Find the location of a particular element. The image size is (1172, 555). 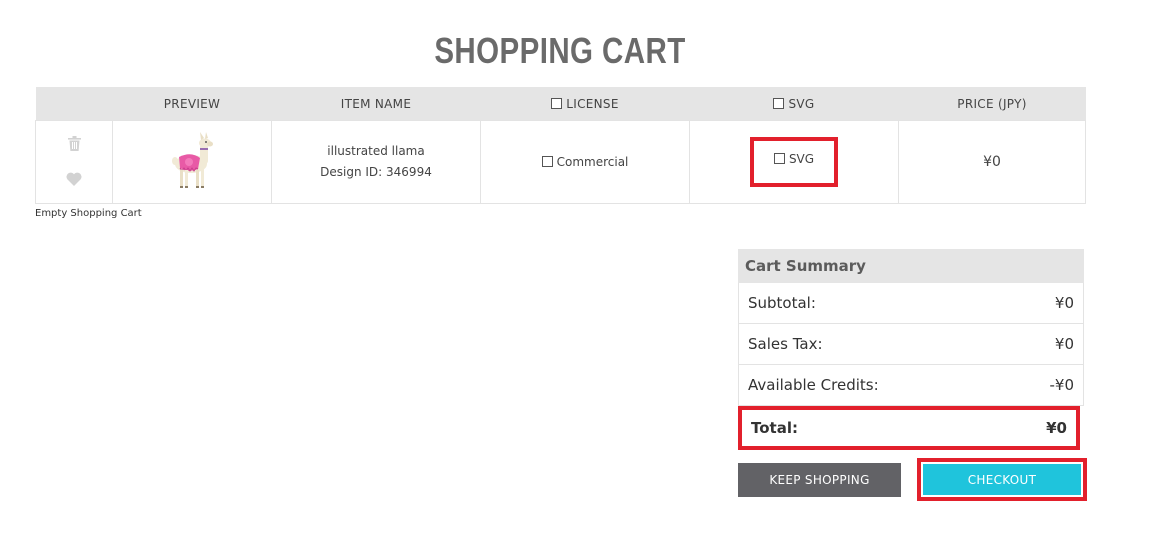

cart-summary-title: Cart Summary is located at coordinates (911, 266).